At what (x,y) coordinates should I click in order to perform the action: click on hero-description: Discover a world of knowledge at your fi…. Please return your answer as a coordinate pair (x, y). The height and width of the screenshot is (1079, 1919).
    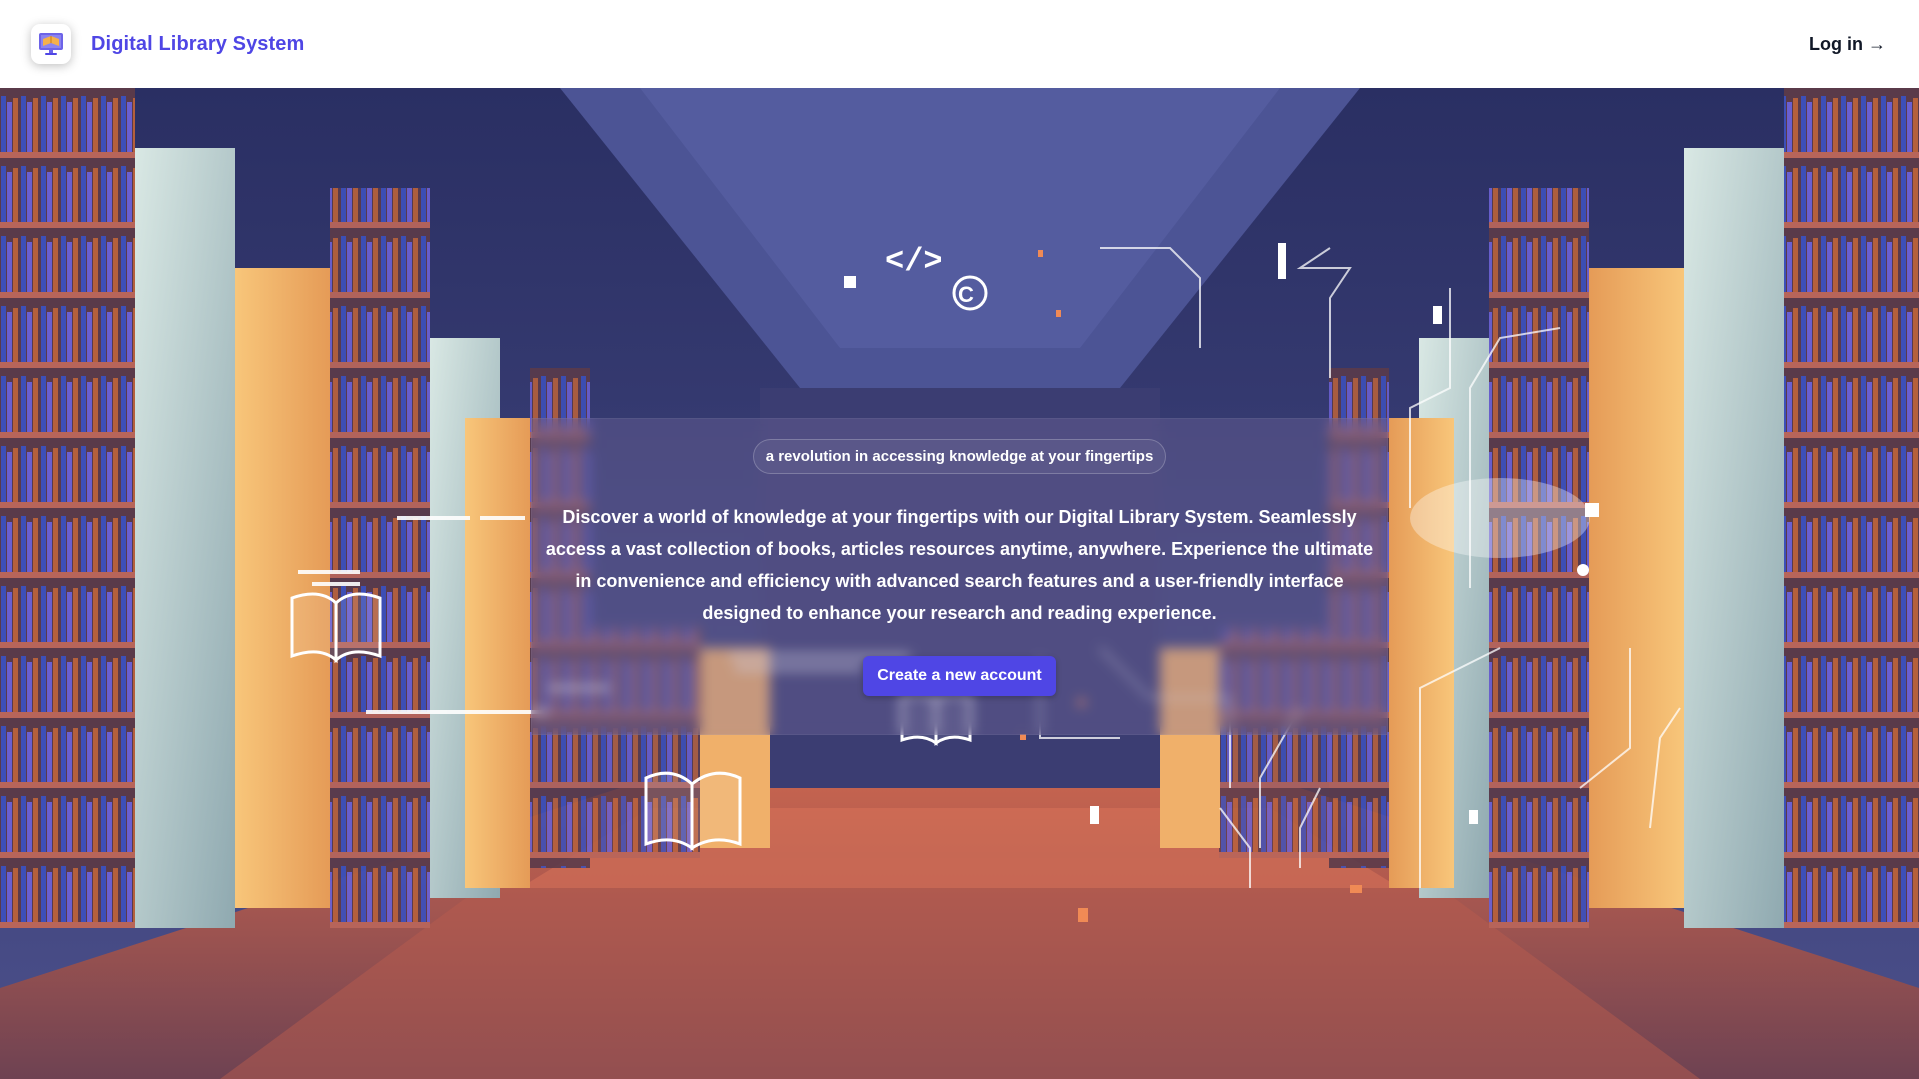
    Looking at the image, I should click on (959, 565).